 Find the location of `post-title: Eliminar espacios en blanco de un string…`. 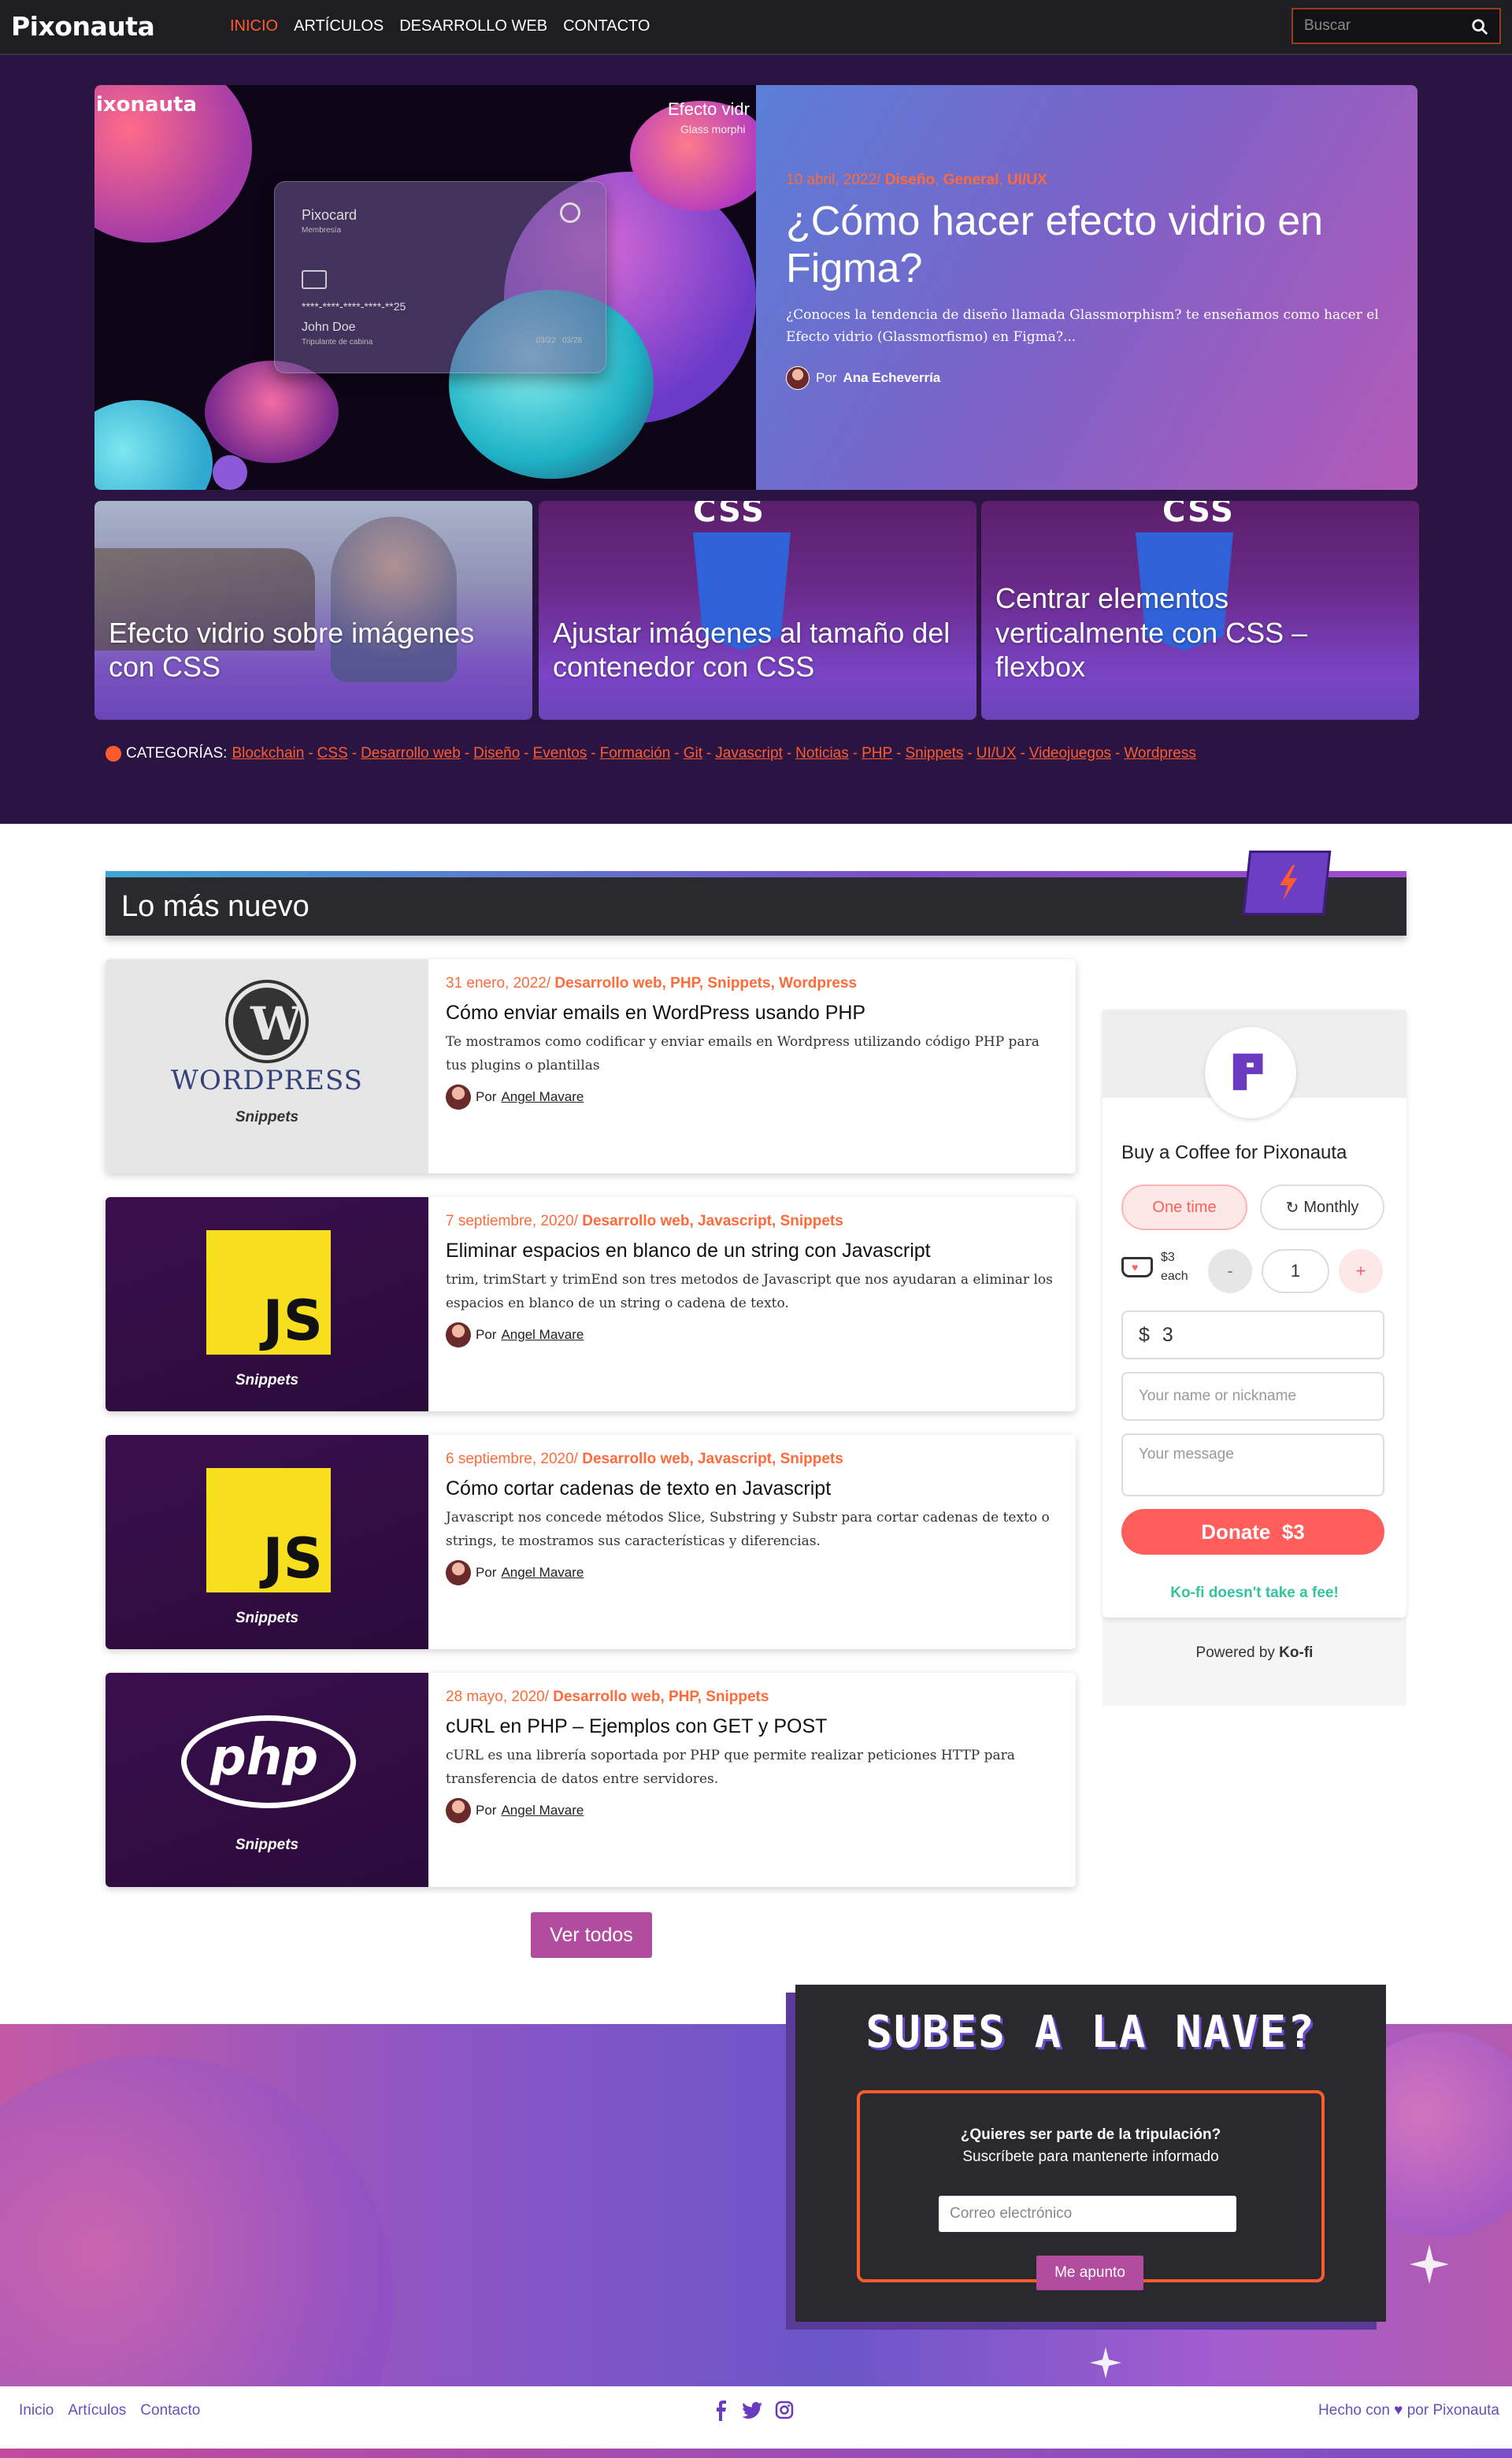

post-title: Eliminar espacios en blanco de un string… is located at coordinates (753, 1251).